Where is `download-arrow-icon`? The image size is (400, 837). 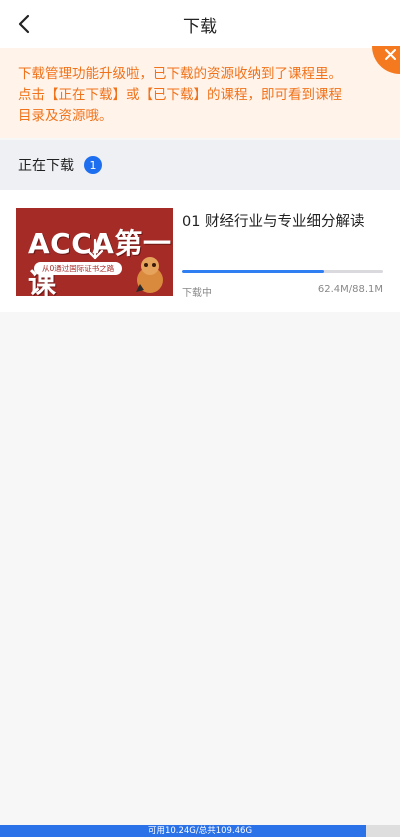 download-arrow-icon is located at coordinates (95, 252).